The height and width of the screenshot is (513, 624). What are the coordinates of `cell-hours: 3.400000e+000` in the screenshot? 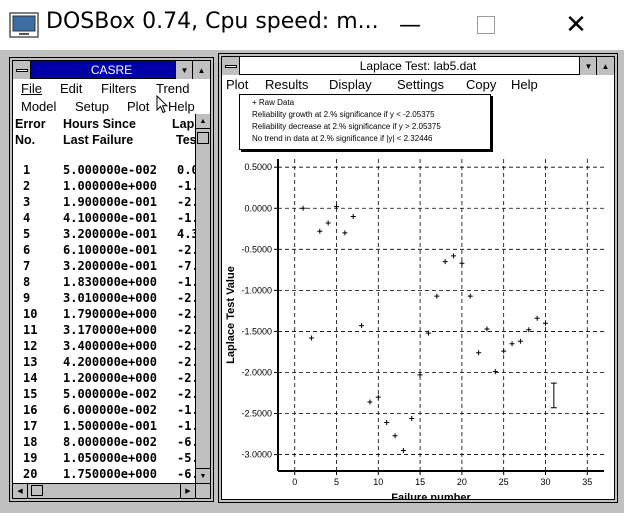 It's located at (110, 346).